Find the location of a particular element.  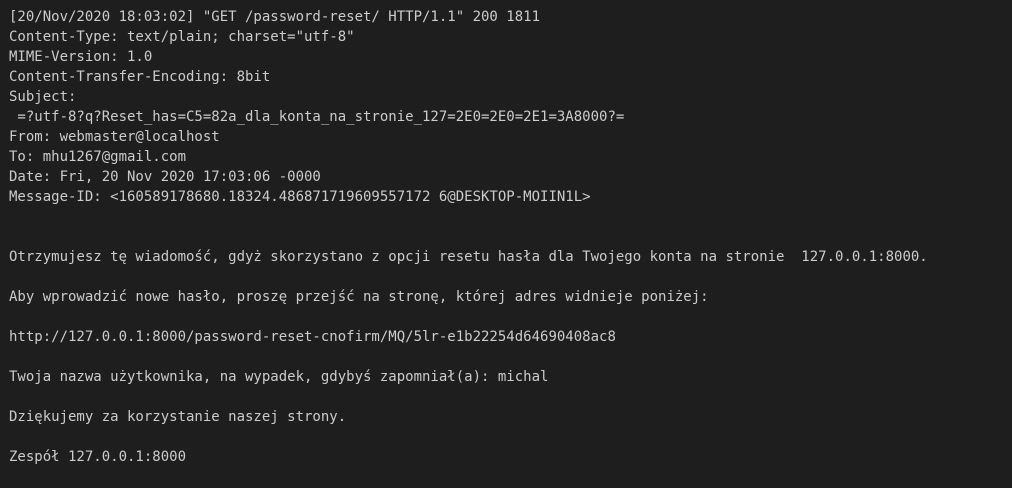

header-subject-label: Subject: is located at coordinates (43, 97).